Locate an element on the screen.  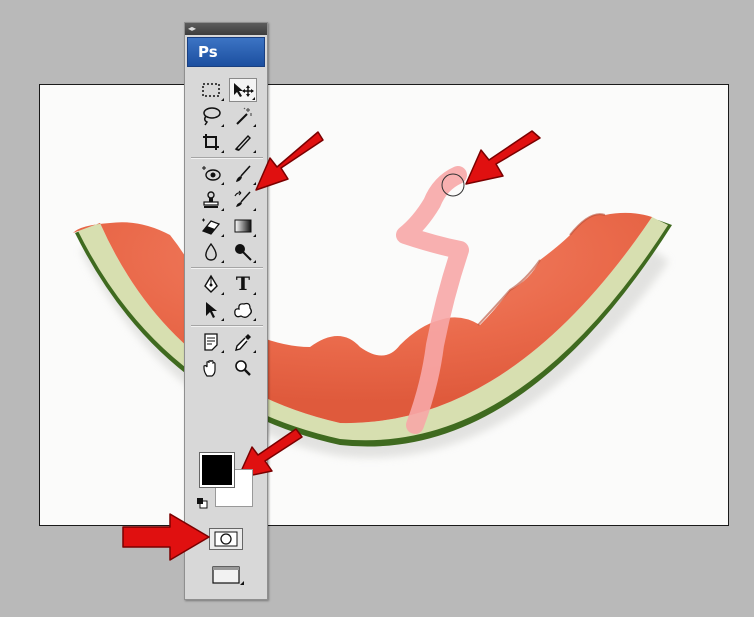
drop-icon is located at coordinates (211, 251).